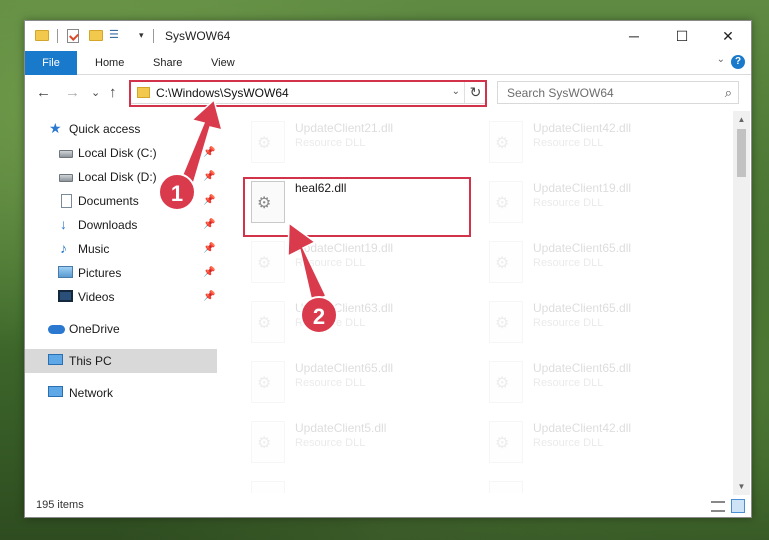 This screenshot has height=540, width=769. I want to click on step-1-badge: 1, so click(177, 192).